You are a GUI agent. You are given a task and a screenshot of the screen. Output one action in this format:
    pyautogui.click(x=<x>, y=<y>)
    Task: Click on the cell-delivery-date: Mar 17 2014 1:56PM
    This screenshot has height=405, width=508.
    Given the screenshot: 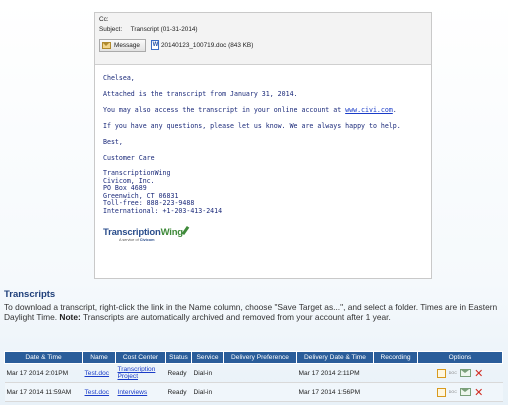 What is the action you would take?
    pyautogui.click(x=335, y=392)
    